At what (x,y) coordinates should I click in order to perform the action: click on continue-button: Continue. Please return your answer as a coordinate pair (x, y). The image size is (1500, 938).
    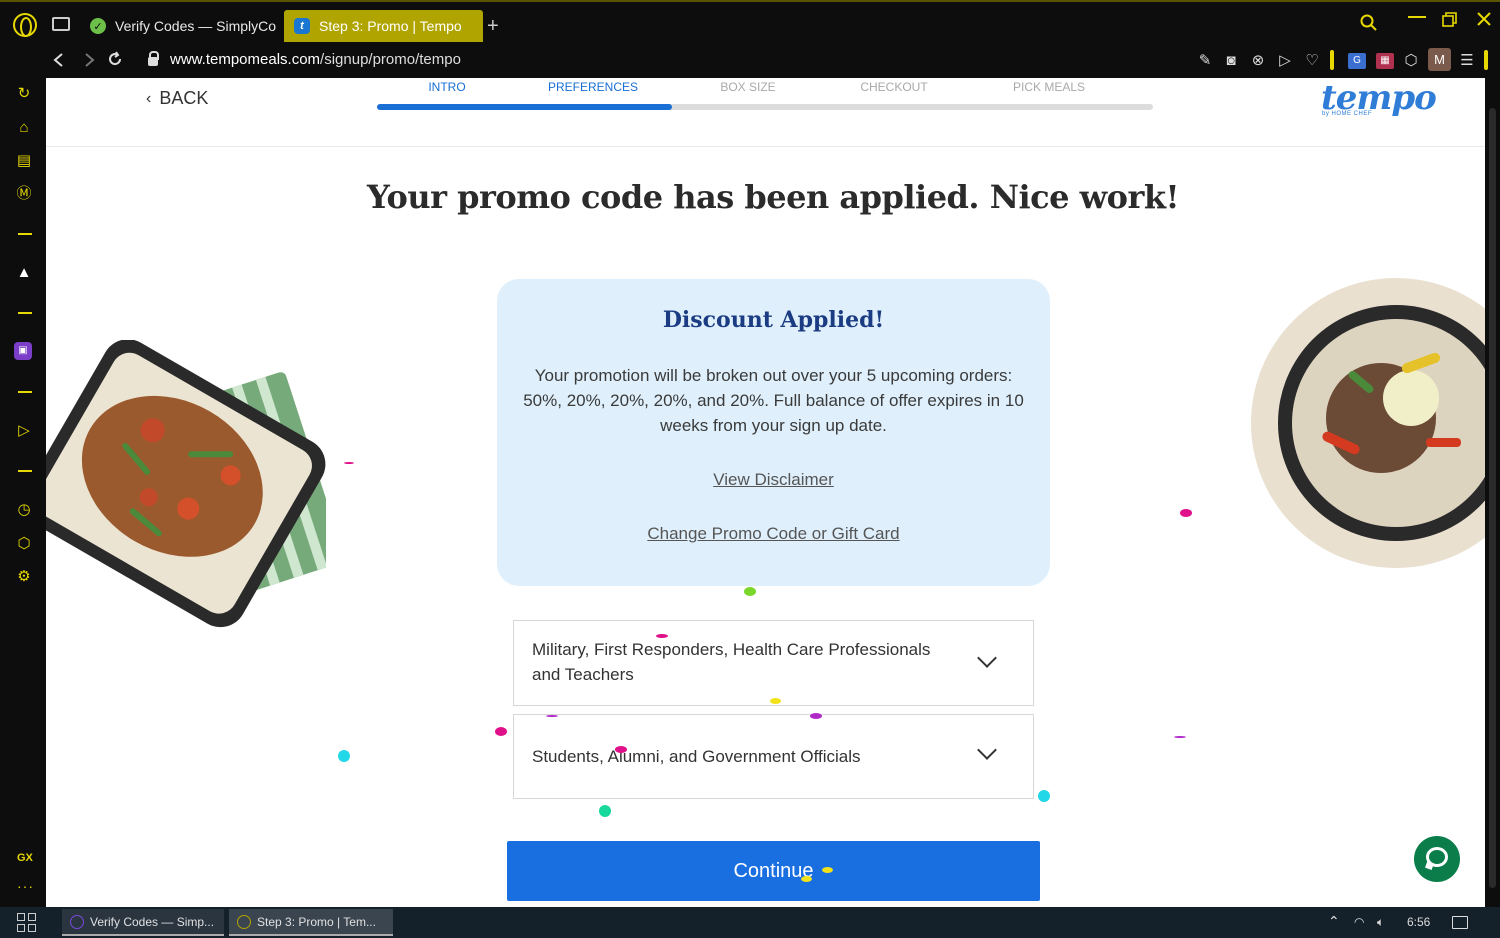
    Looking at the image, I should click on (773, 871).